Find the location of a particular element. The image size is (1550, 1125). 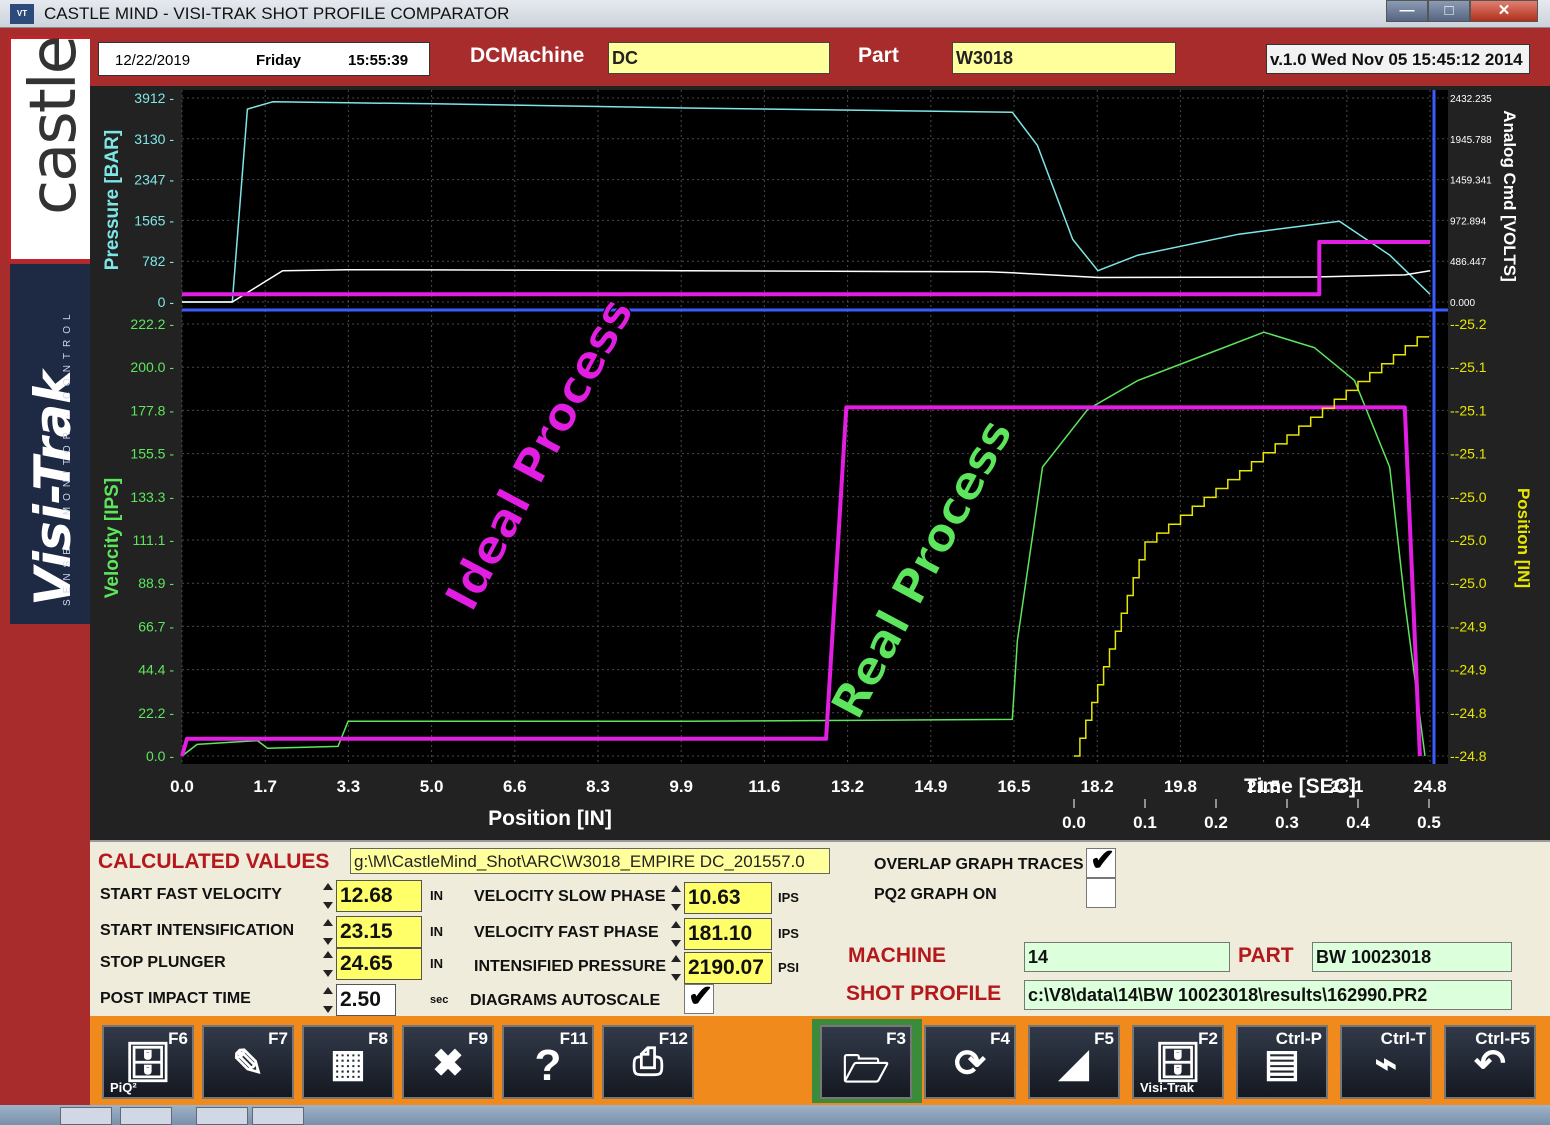

overlap-graph-traces-checkbox: ✔ is located at coordinates (1101, 861).